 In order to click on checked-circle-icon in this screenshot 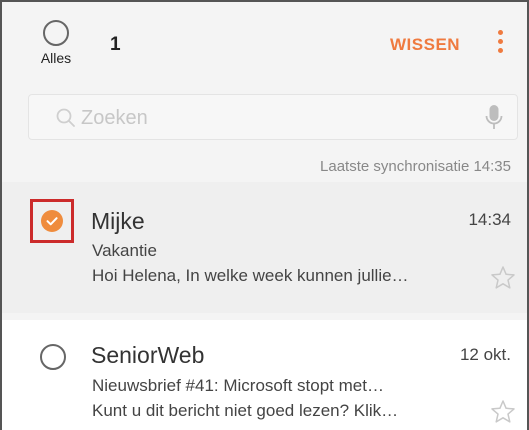, I will do `click(52, 221)`.